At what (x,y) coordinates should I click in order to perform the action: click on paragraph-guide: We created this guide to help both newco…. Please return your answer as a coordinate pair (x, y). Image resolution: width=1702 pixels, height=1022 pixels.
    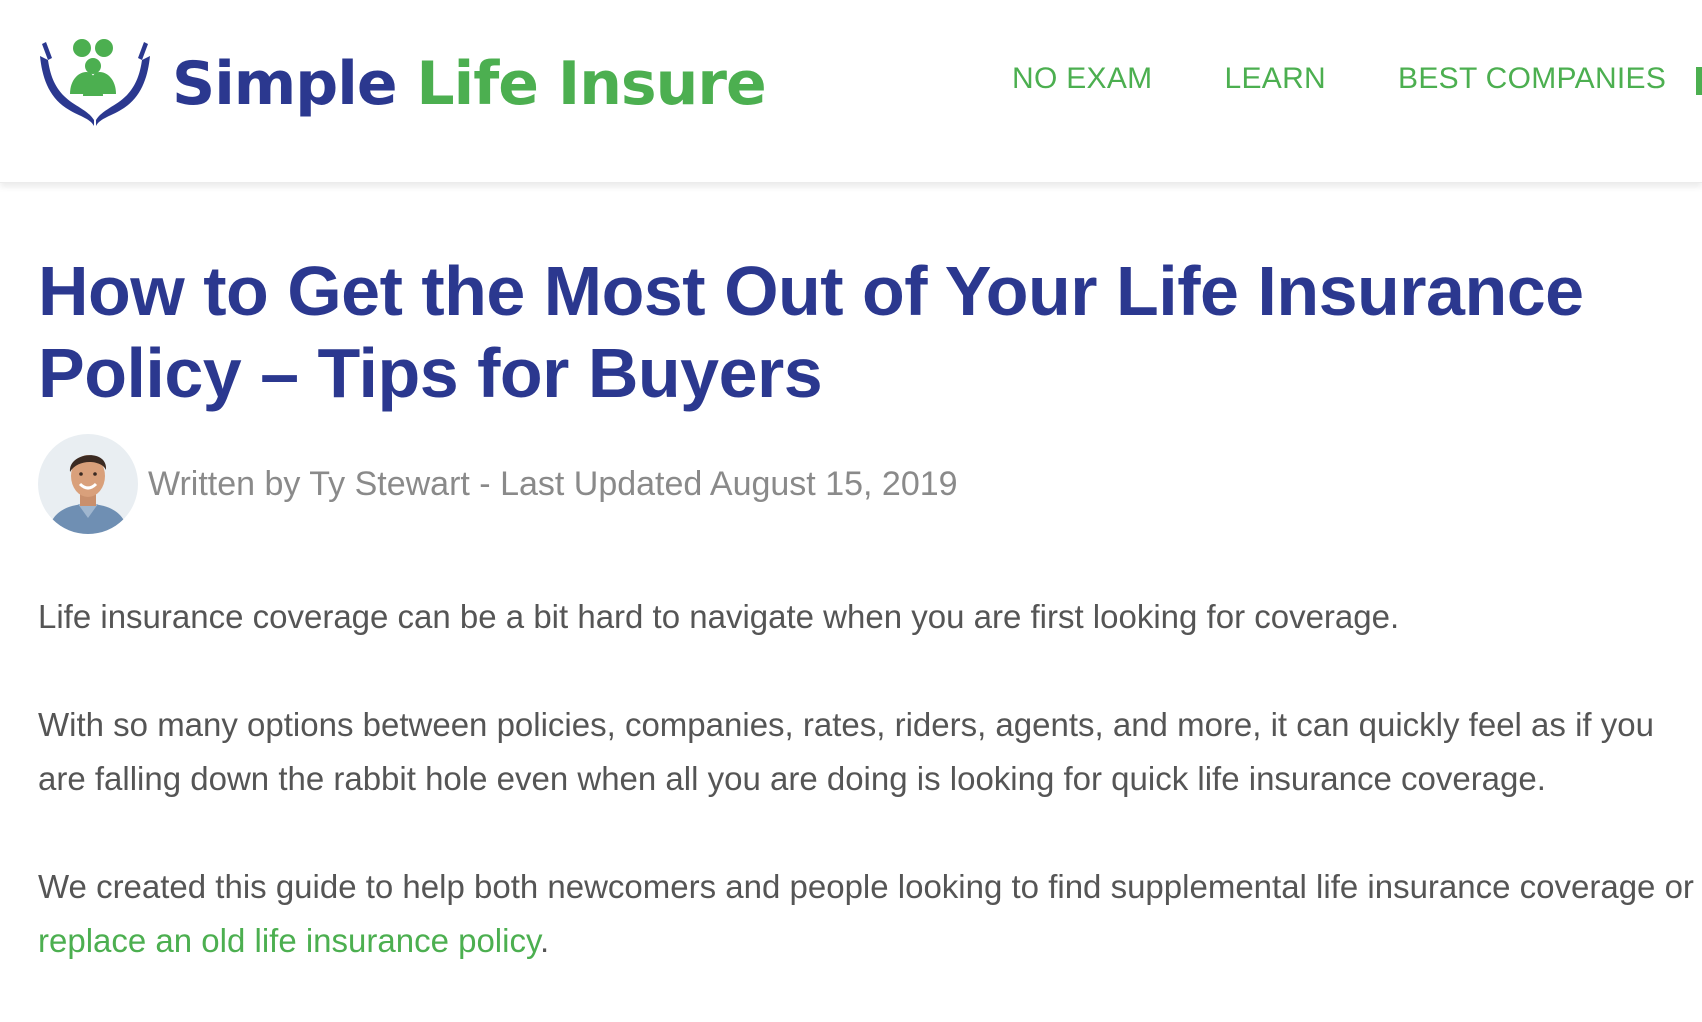
    Looking at the image, I should click on (870, 914).